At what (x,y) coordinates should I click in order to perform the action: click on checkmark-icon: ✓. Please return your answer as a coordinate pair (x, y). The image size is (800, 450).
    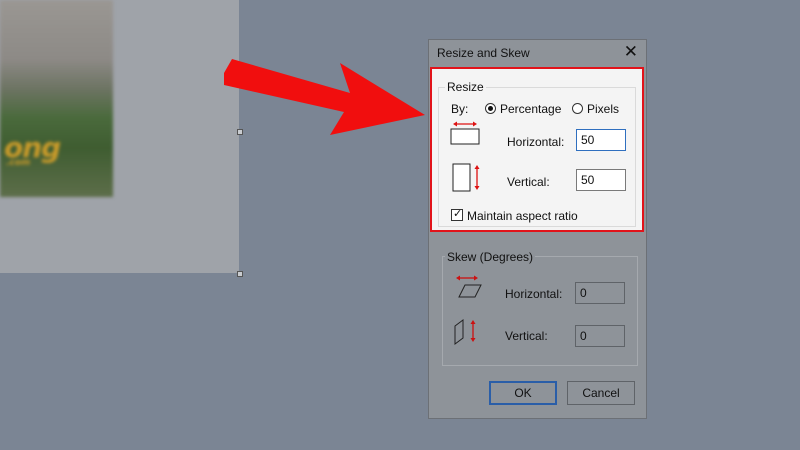
    Looking at the image, I should click on (458, 213).